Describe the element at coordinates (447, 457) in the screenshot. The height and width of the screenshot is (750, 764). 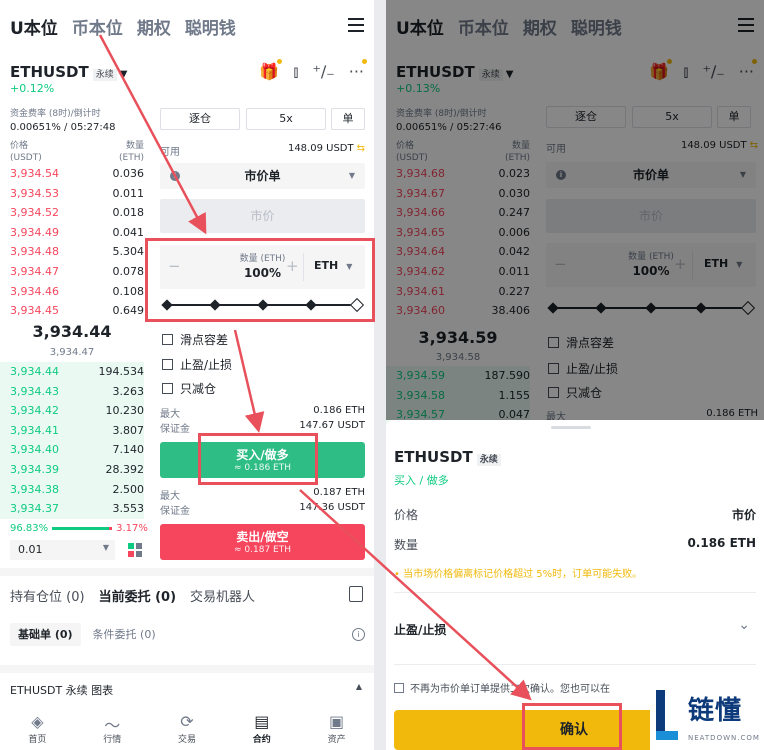
I see `sheet-title: ETHUSDT 永续` at that location.